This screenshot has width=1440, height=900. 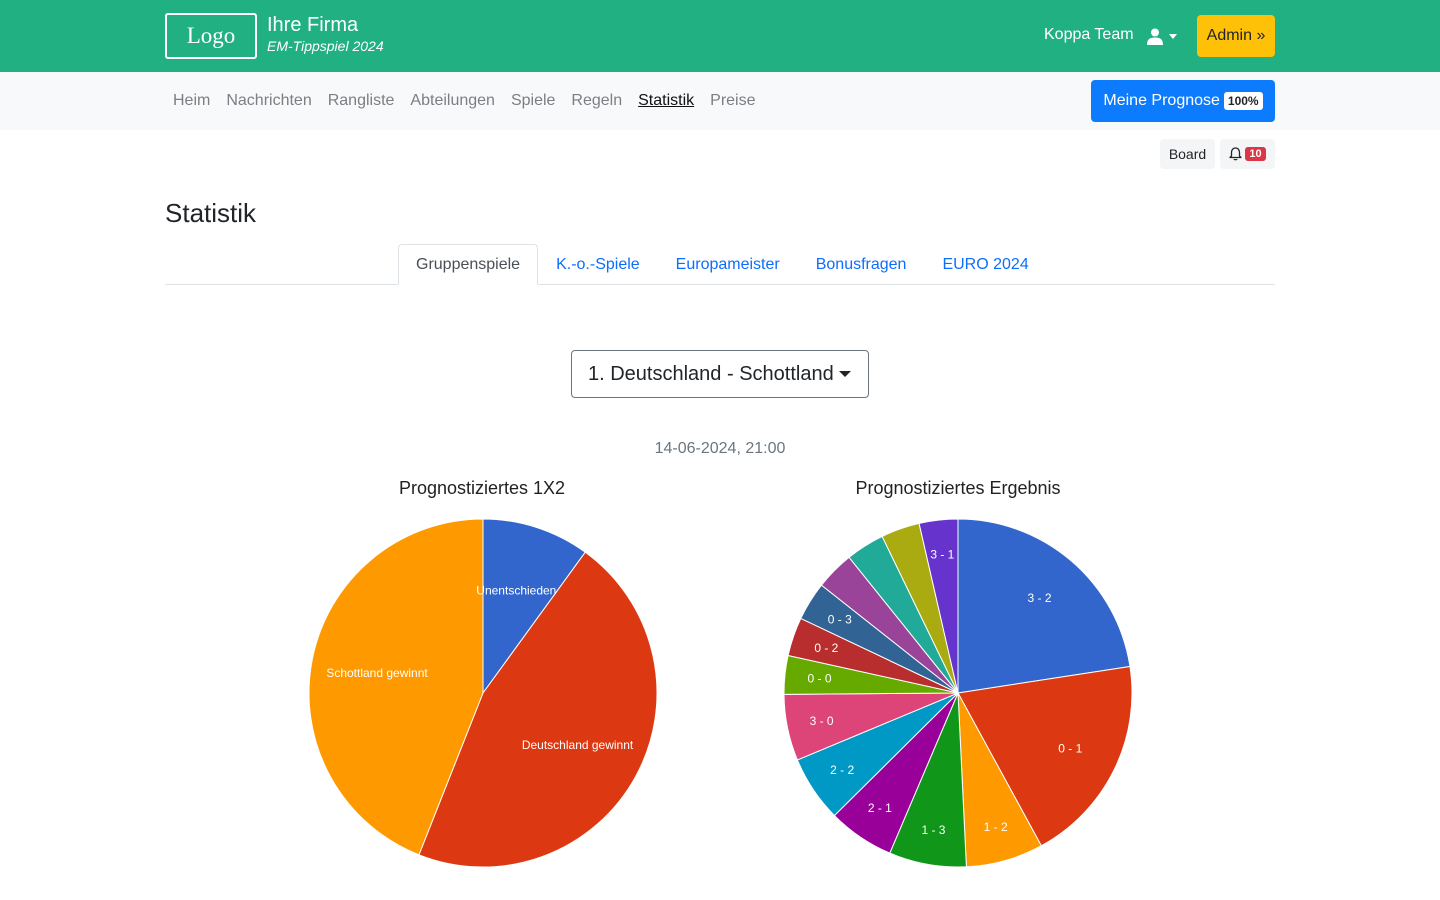 I want to click on chart-title-1x2: Prognostiziertes 1X2, so click(x=482, y=488).